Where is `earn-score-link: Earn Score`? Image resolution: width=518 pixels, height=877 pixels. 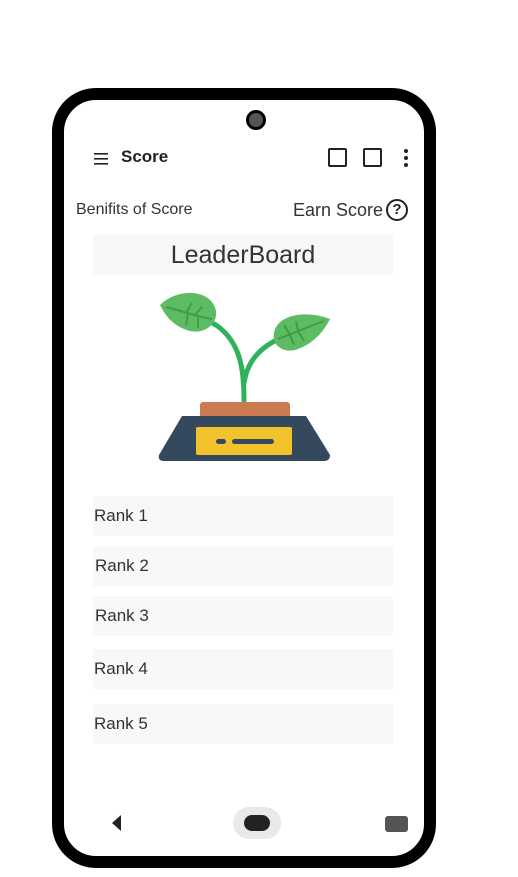 earn-score-link: Earn Score is located at coordinates (338, 210).